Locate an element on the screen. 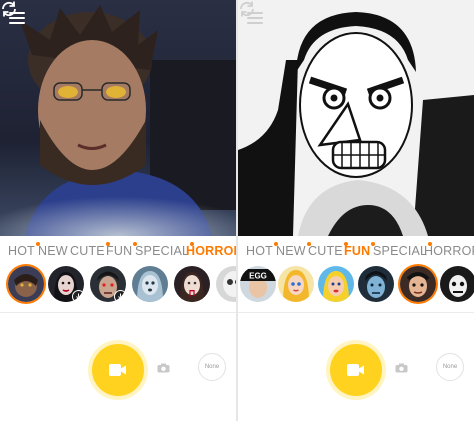 The height and width of the screenshot is (421, 474). filter-thumb-sketch-face is located at coordinates (457, 284).